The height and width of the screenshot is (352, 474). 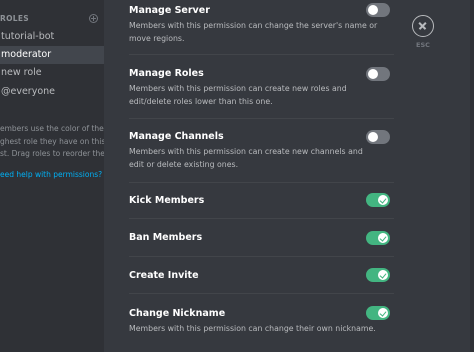 I want to click on permission-title: Change Nickname, so click(x=177, y=313).